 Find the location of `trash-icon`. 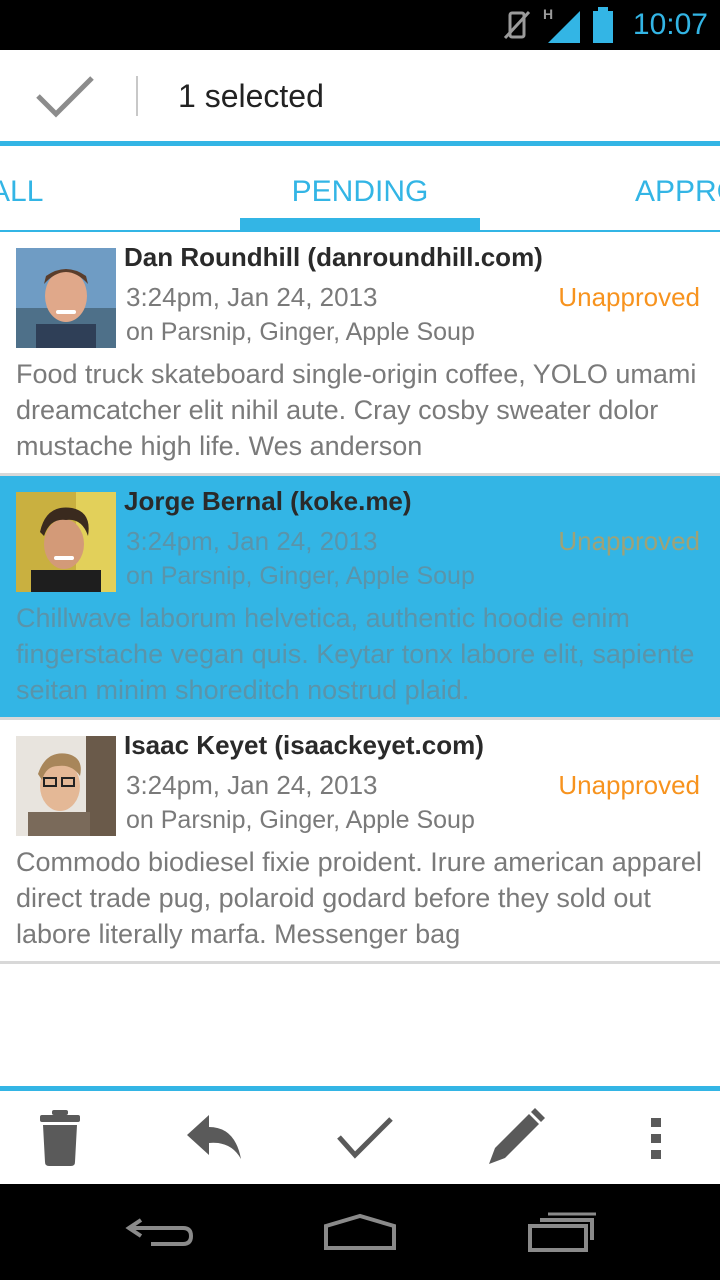

trash-icon is located at coordinates (60, 1137).